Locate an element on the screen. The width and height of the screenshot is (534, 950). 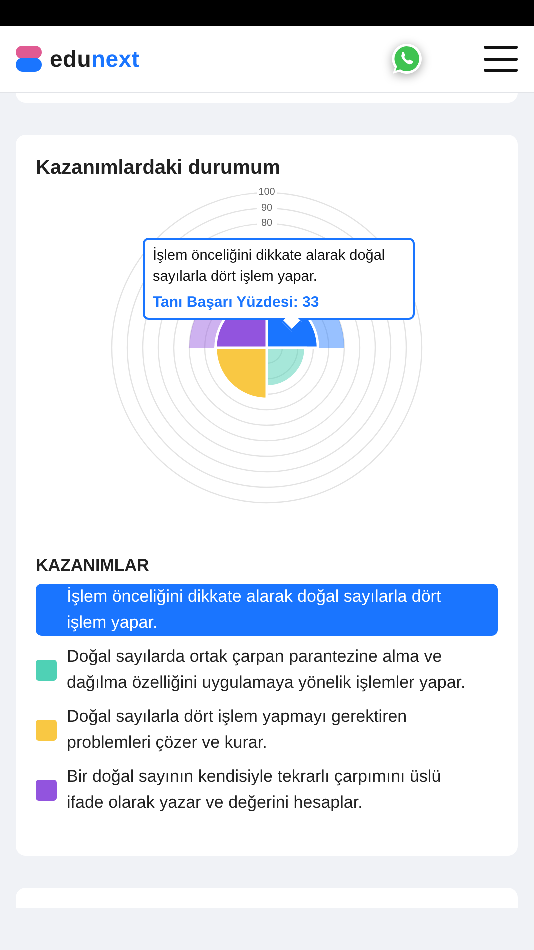
tooltip-text: İşlem önceliğini dikkate alarak doğal sayılarla dört işlem yapar. is located at coordinates (269, 266).